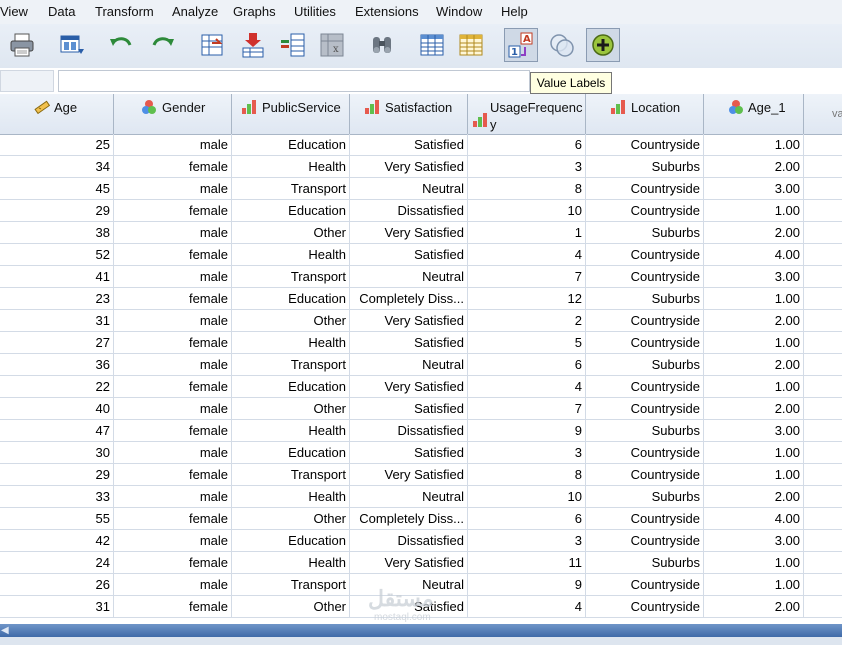 The height and width of the screenshot is (645, 842). I want to click on cell-usagefrequency: 10, so click(527, 497).